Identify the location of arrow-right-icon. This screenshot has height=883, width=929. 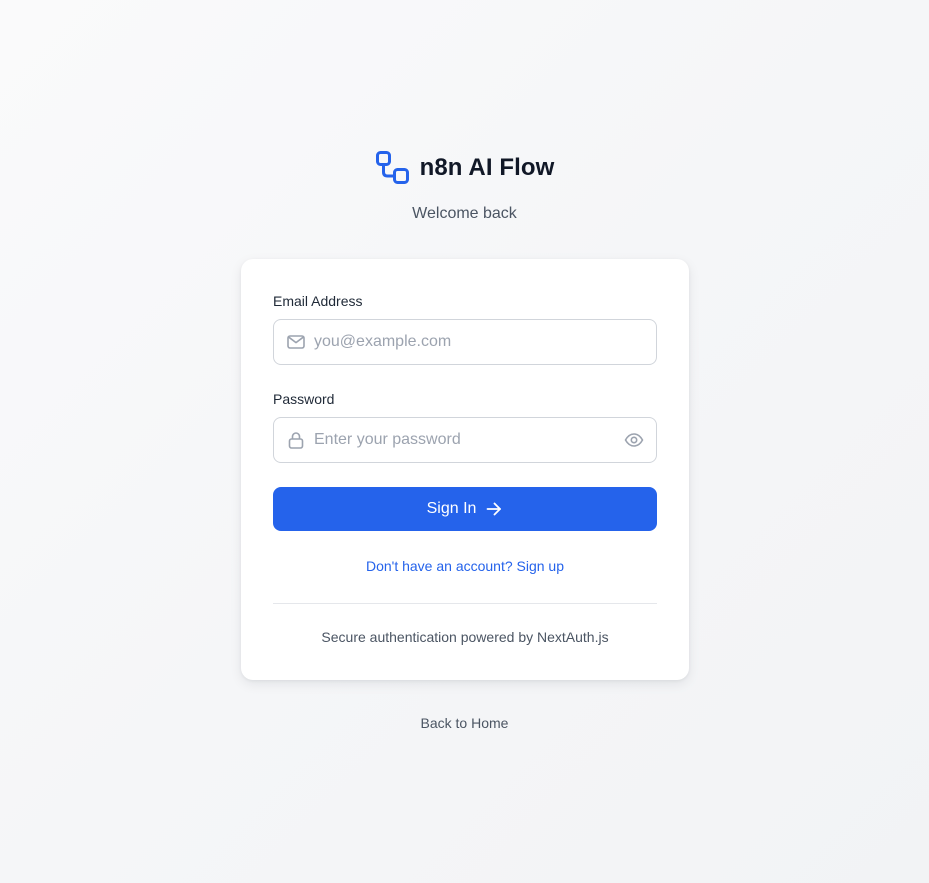
(494, 509).